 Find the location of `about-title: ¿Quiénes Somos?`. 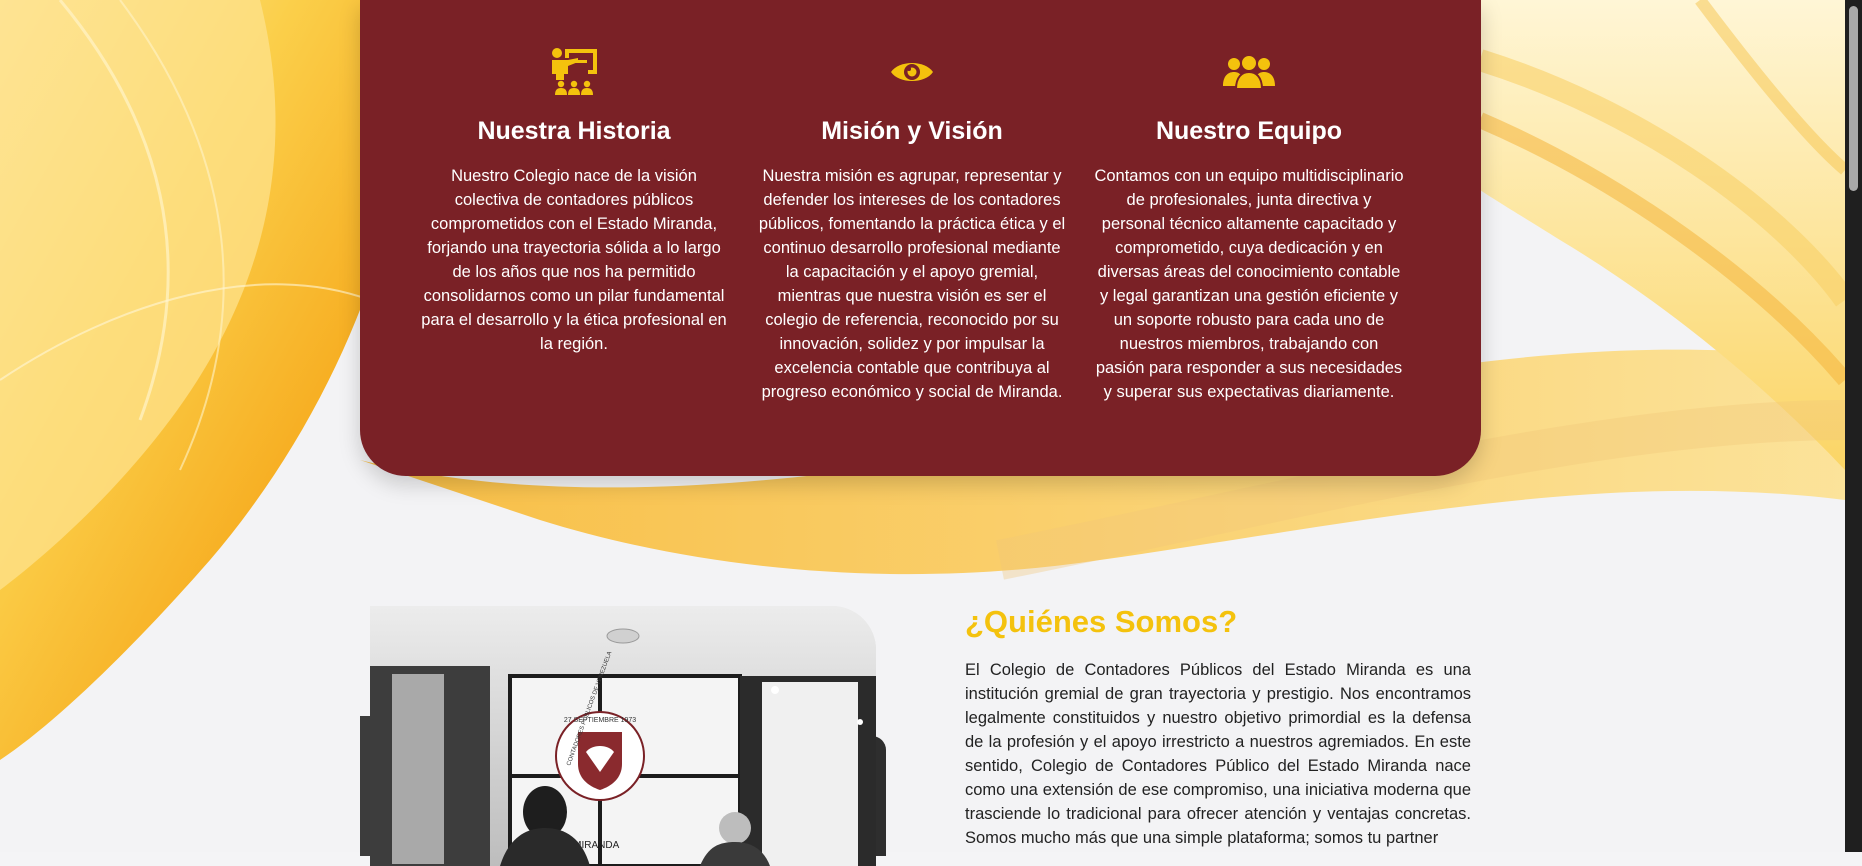

about-title: ¿Quiénes Somos? is located at coordinates (1101, 621).